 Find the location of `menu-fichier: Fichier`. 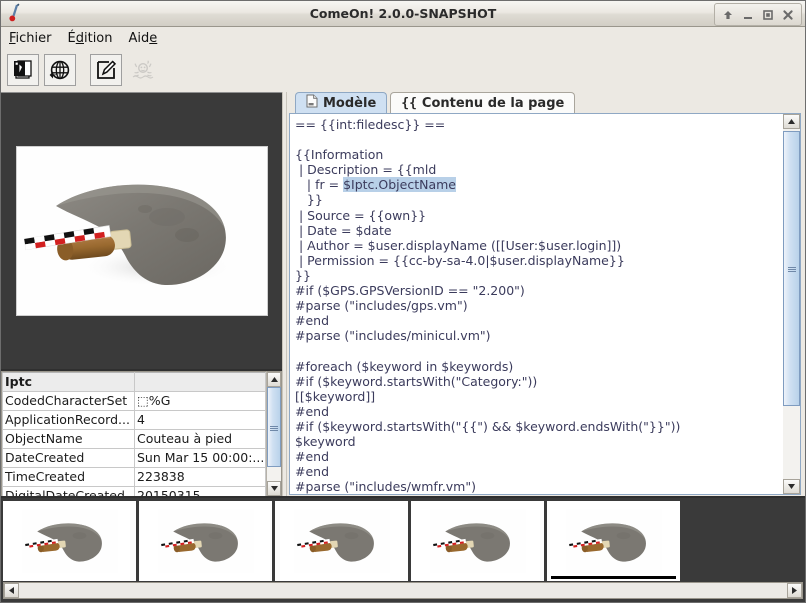

menu-fichier: Fichier is located at coordinates (35, 38).